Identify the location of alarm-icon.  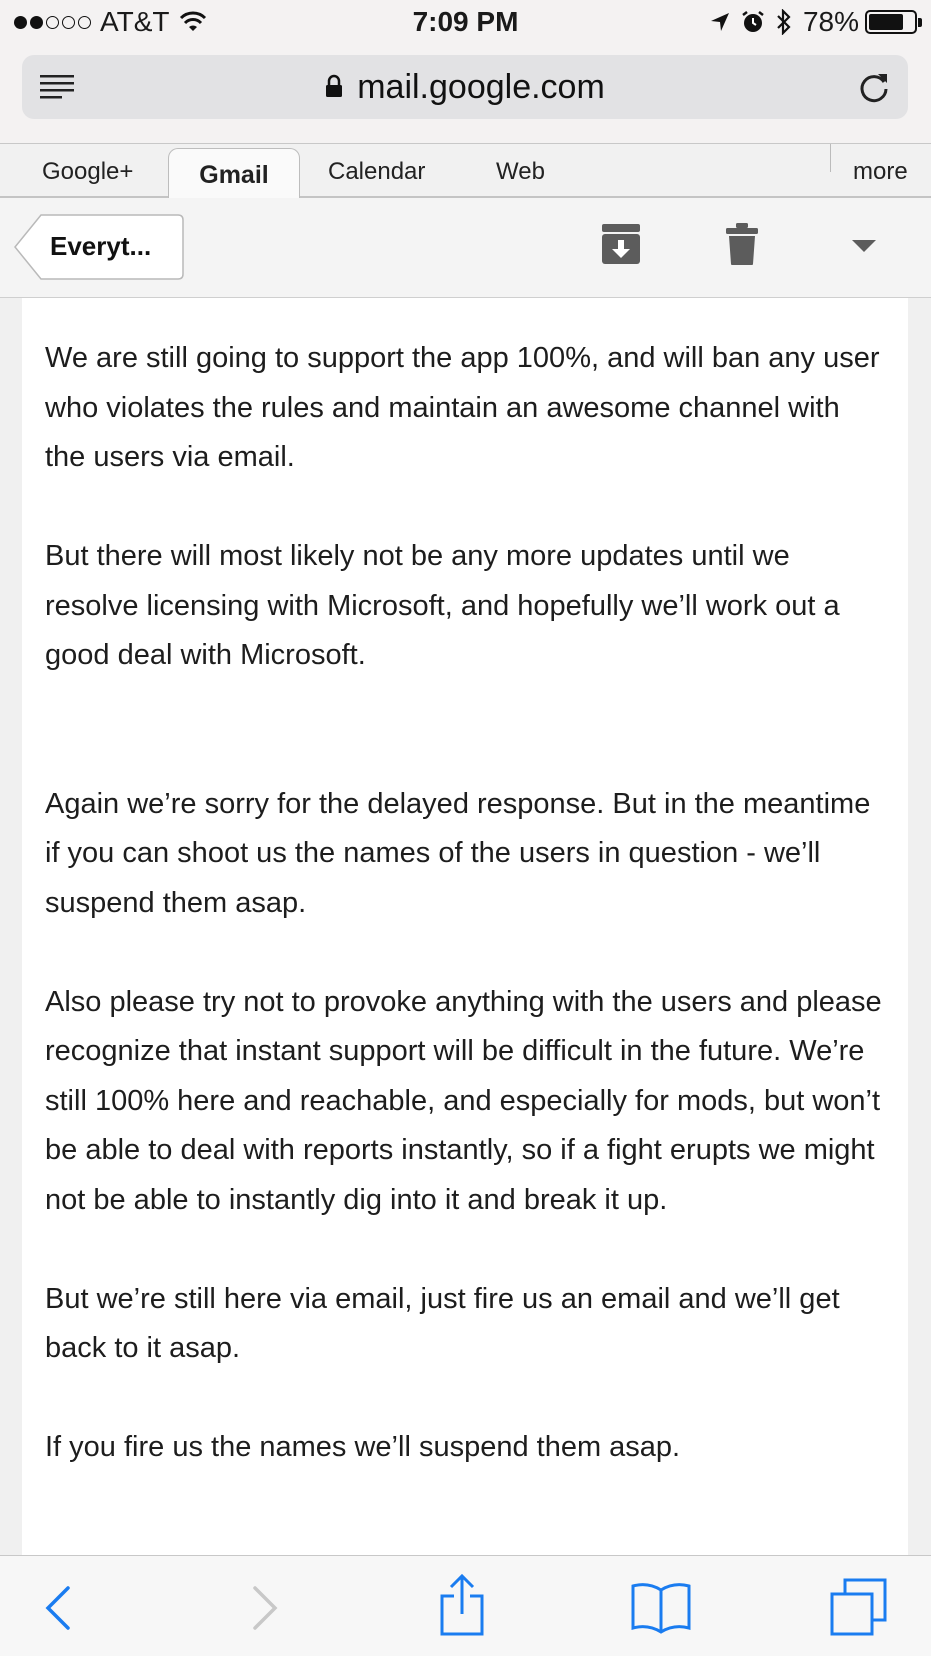
(753, 21).